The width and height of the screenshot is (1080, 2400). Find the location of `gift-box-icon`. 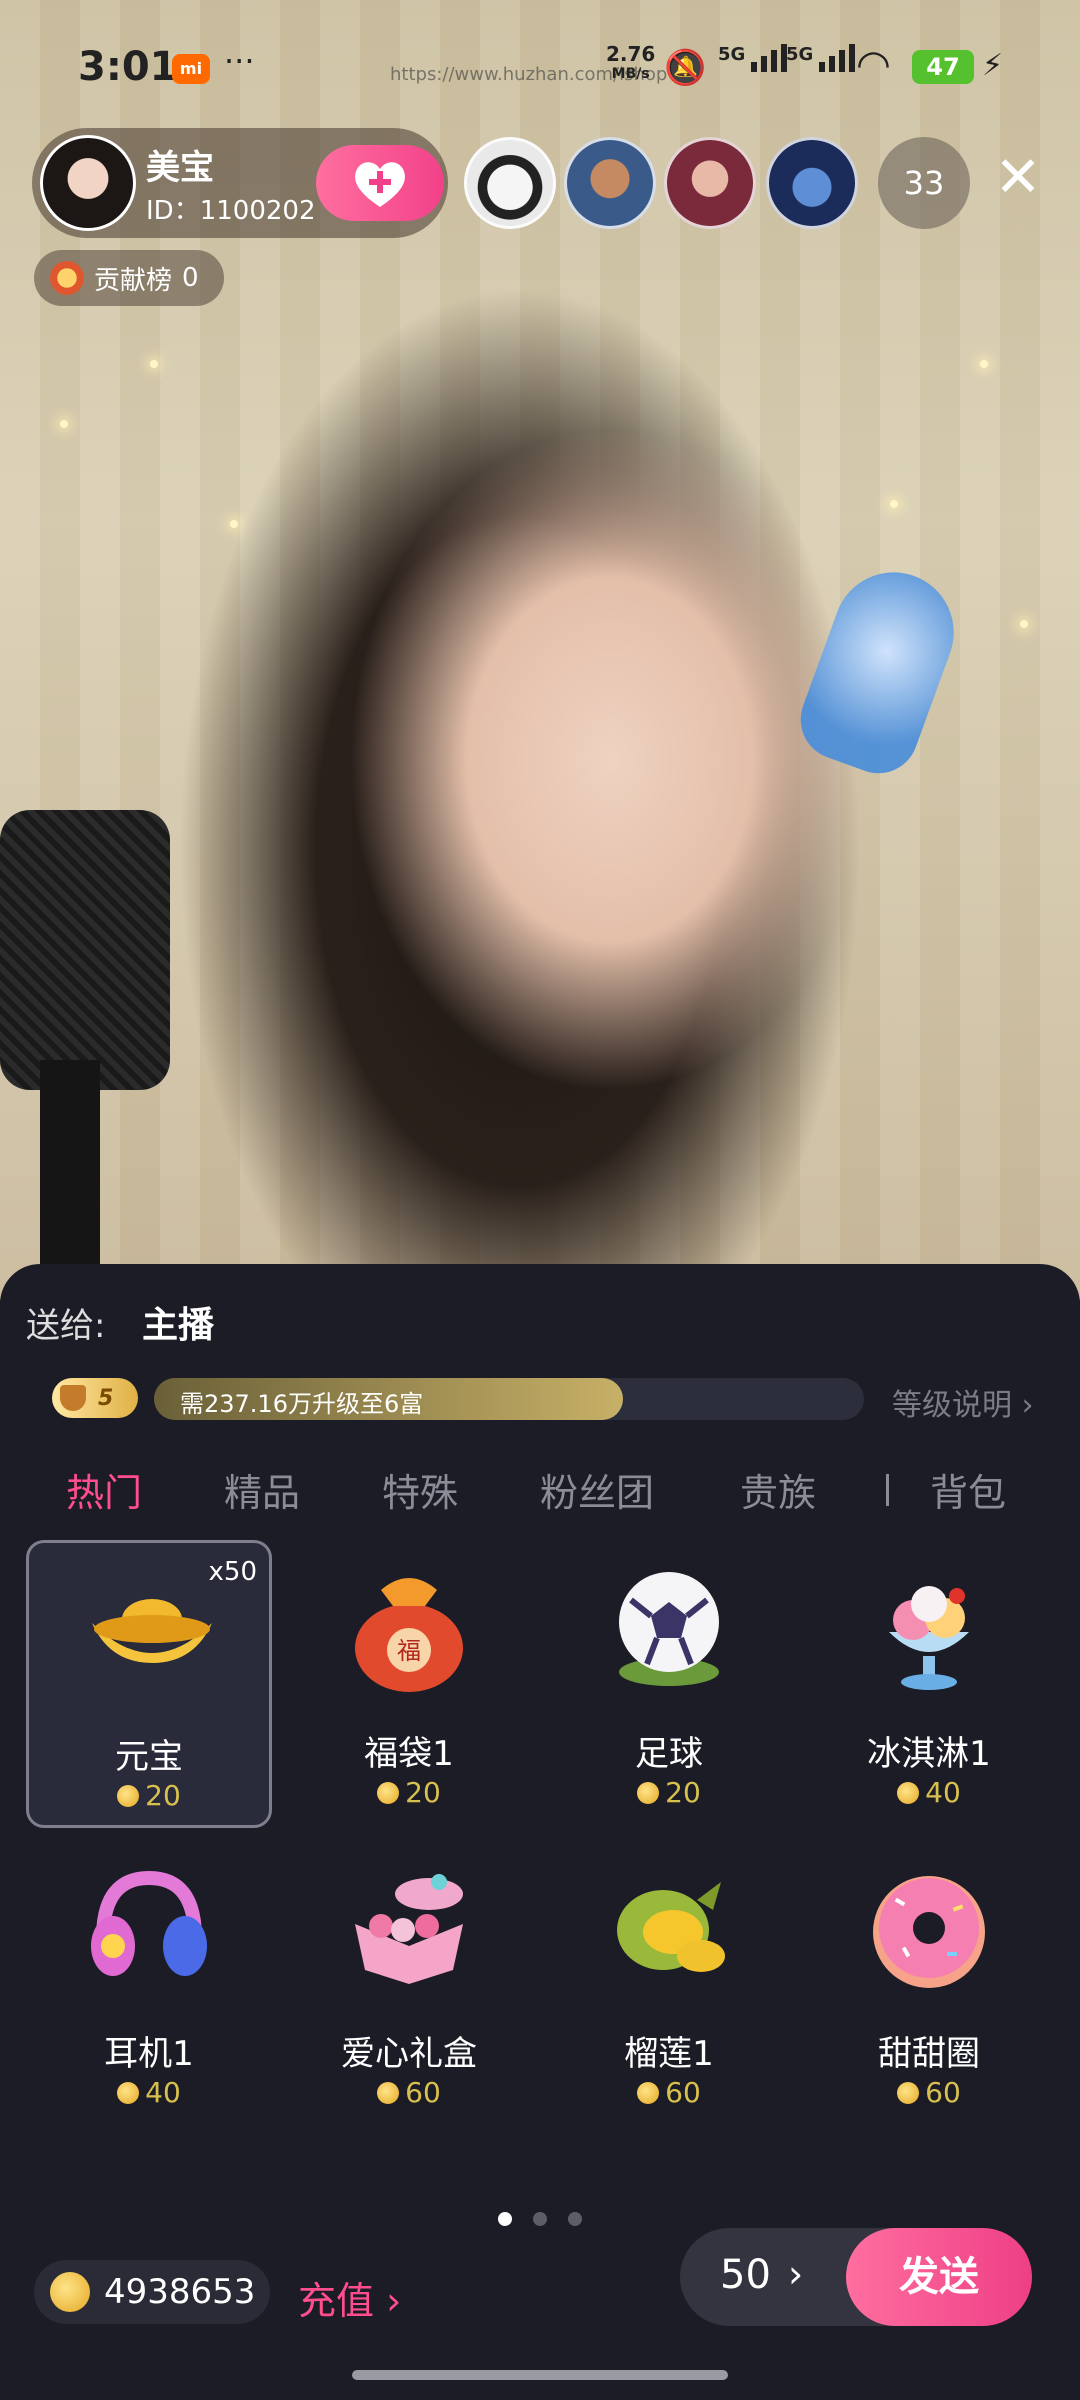

gift-box-icon is located at coordinates (409, 1929).